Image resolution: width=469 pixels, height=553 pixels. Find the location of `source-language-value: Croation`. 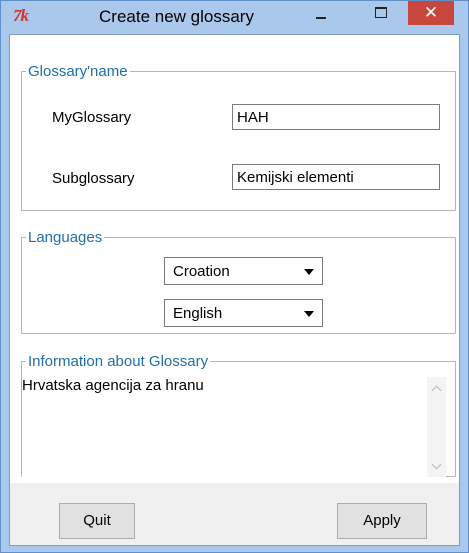

source-language-value: Croation is located at coordinates (201, 271).